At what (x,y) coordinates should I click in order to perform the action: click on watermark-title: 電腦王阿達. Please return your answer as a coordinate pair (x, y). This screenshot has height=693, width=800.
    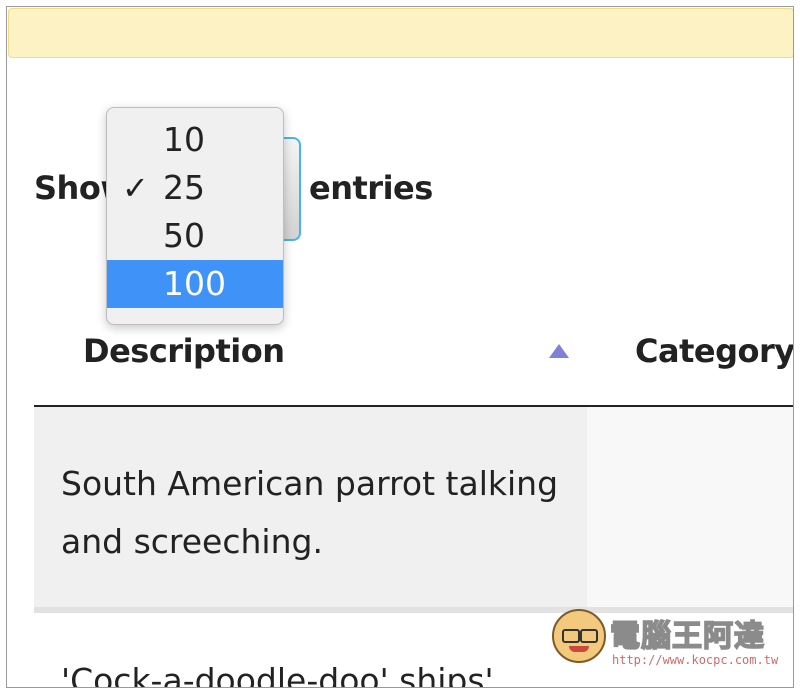
    Looking at the image, I should click on (687, 636).